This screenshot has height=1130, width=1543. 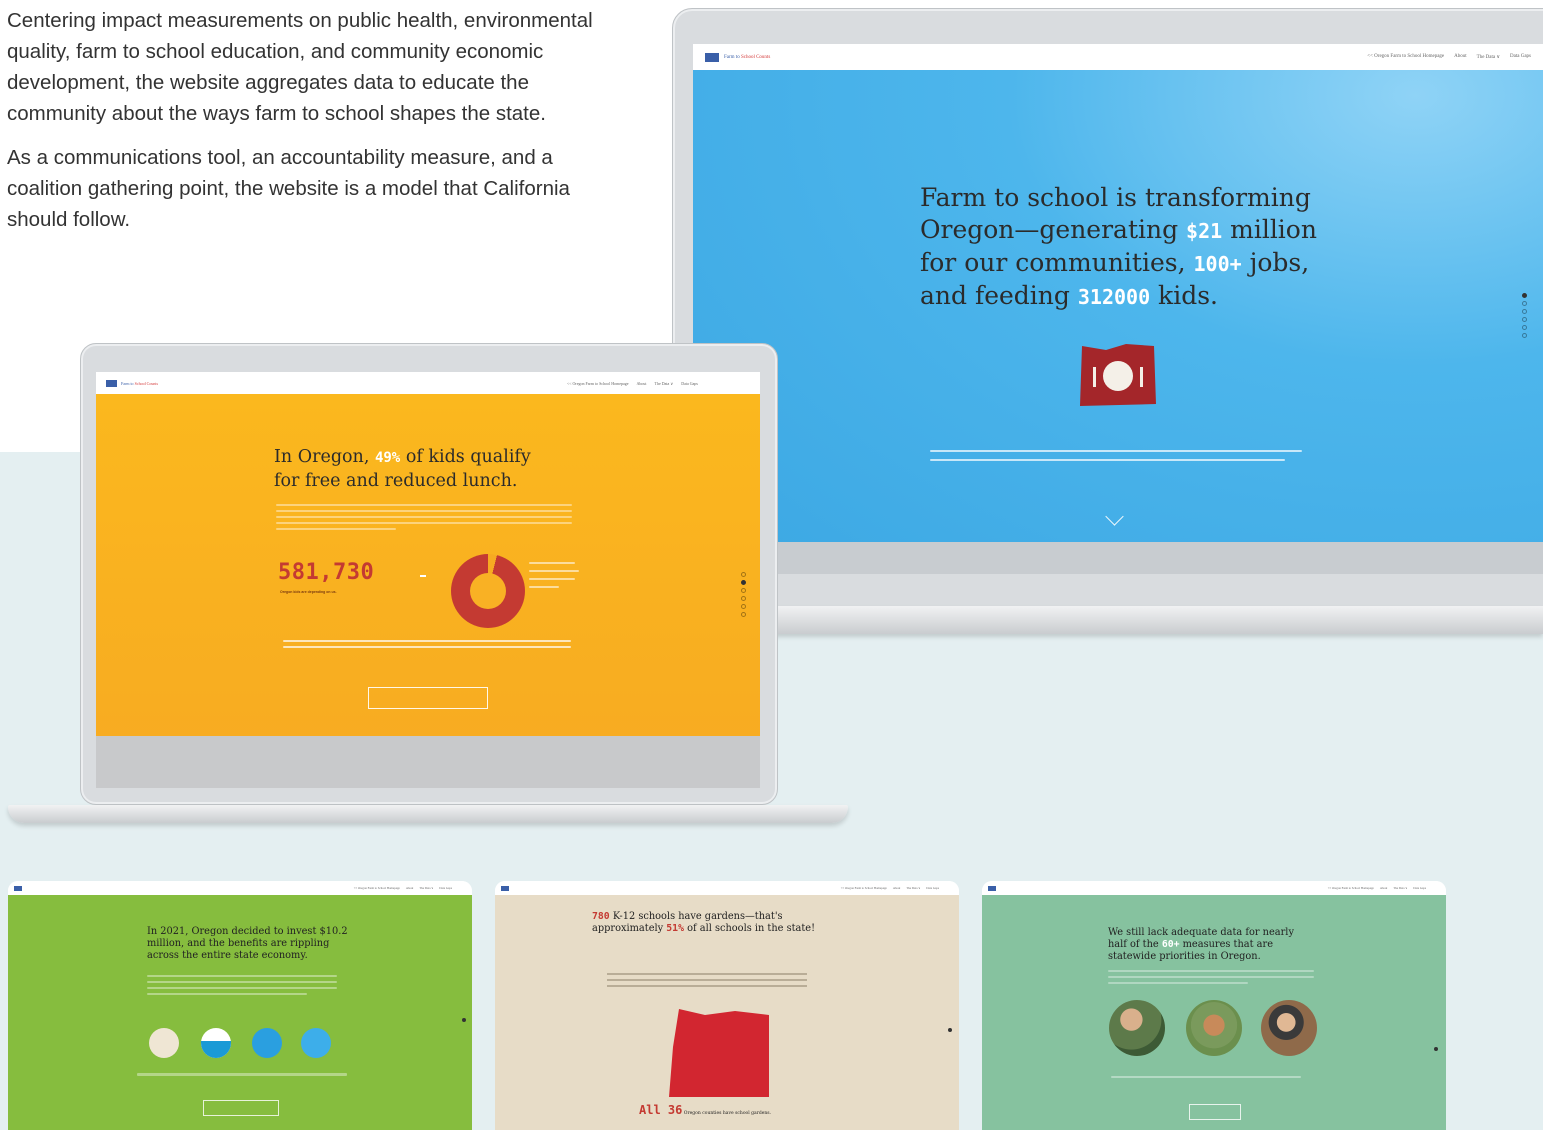 I want to click on screen-bottom-bar, so click(x=1118, y=558).